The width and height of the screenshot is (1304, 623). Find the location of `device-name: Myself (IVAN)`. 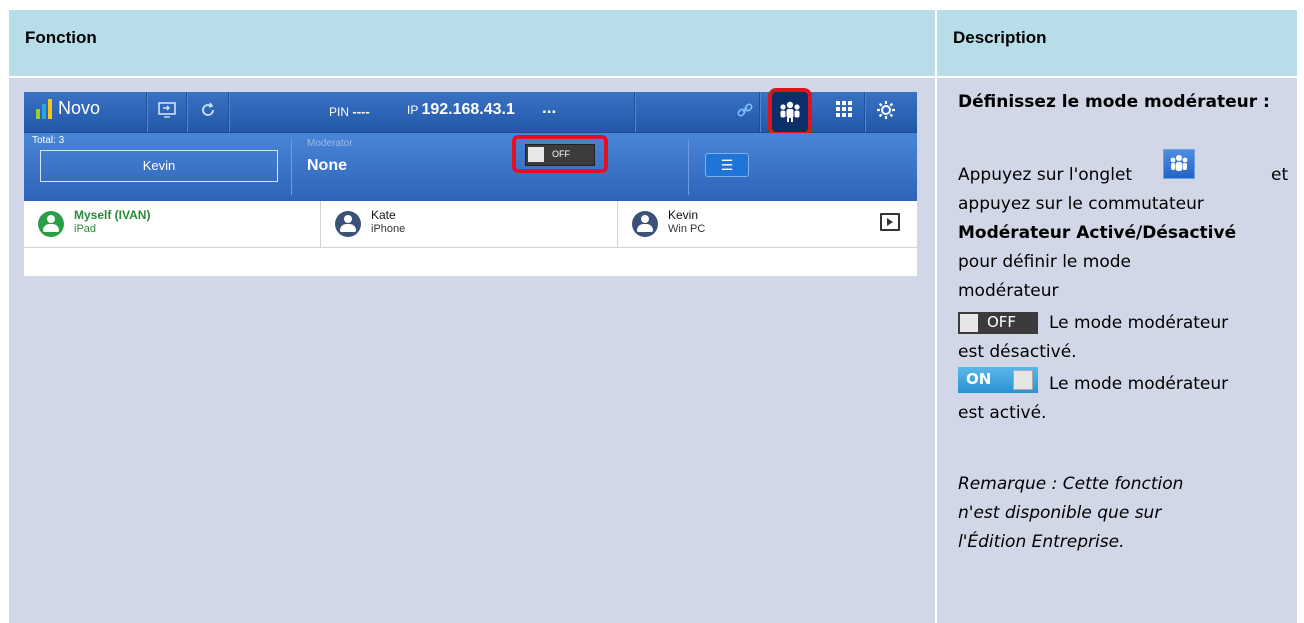

device-name: Myself (IVAN) is located at coordinates (112, 215).